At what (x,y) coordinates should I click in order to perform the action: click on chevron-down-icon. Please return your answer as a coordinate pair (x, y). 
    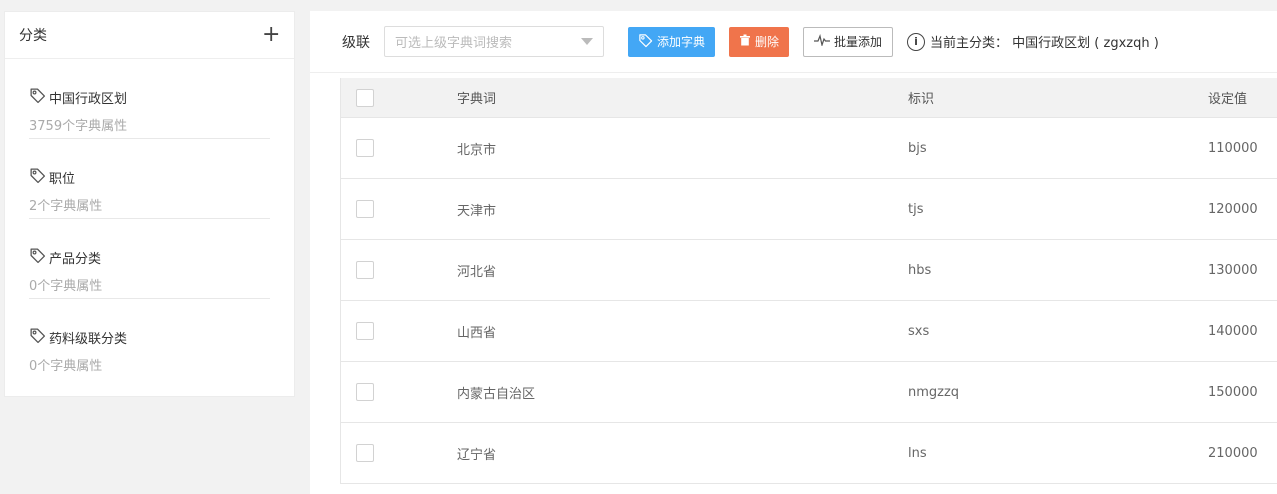
    Looking at the image, I should click on (587, 41).